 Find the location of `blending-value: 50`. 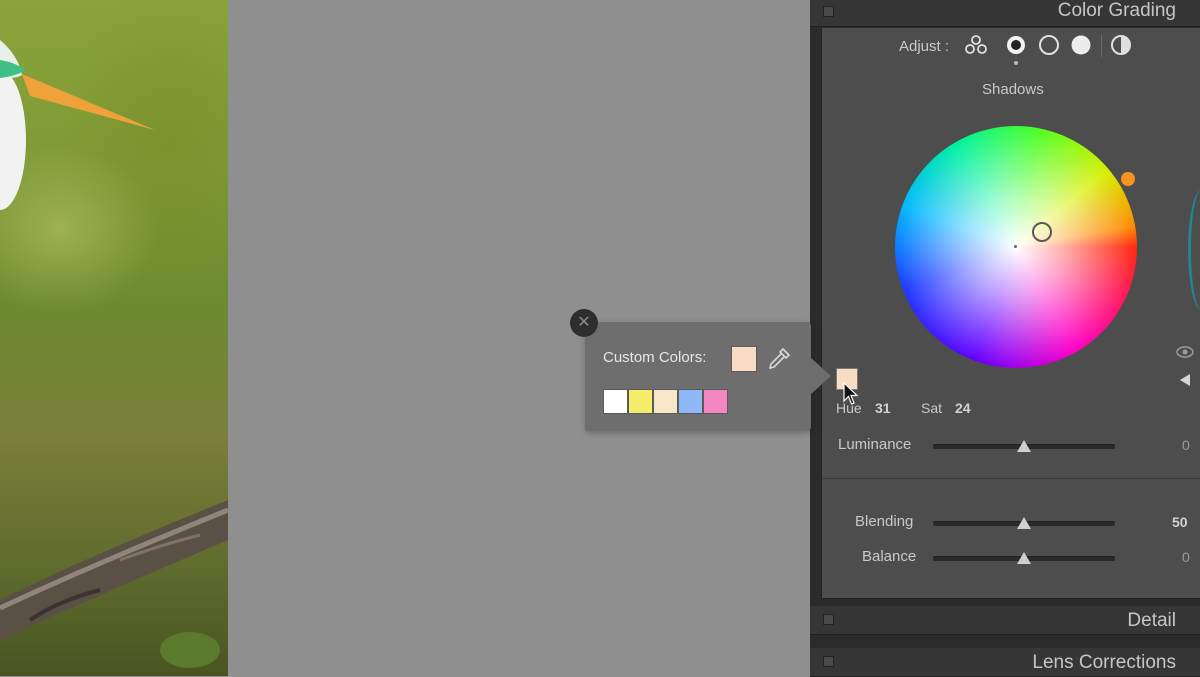

blending-value: 50 is located at coordinates (1180, 522).